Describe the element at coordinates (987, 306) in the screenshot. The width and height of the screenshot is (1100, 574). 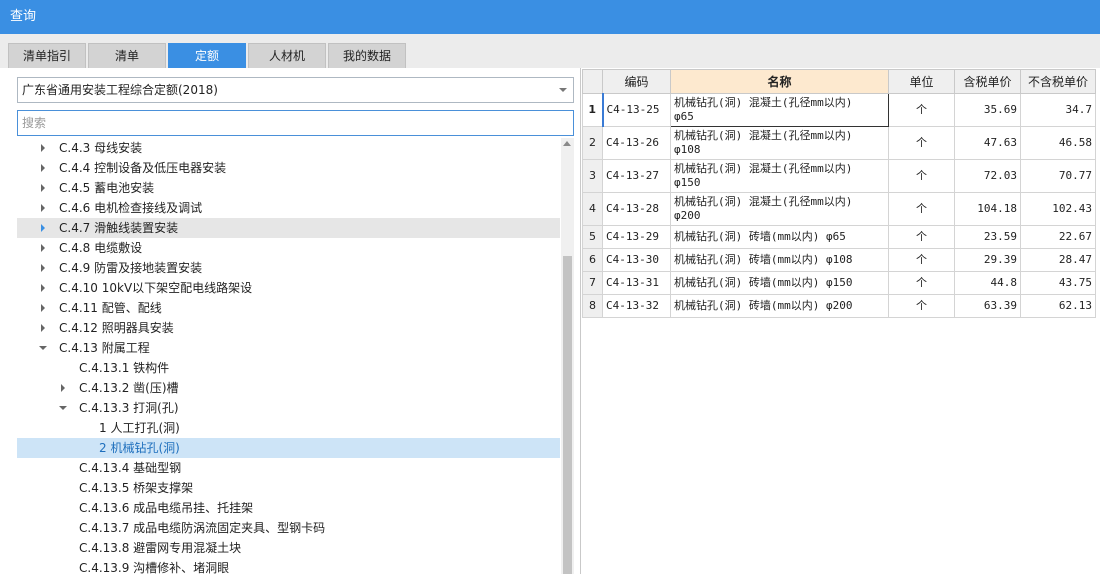
I see `price-with-tax-cell: 63.39` at that location.